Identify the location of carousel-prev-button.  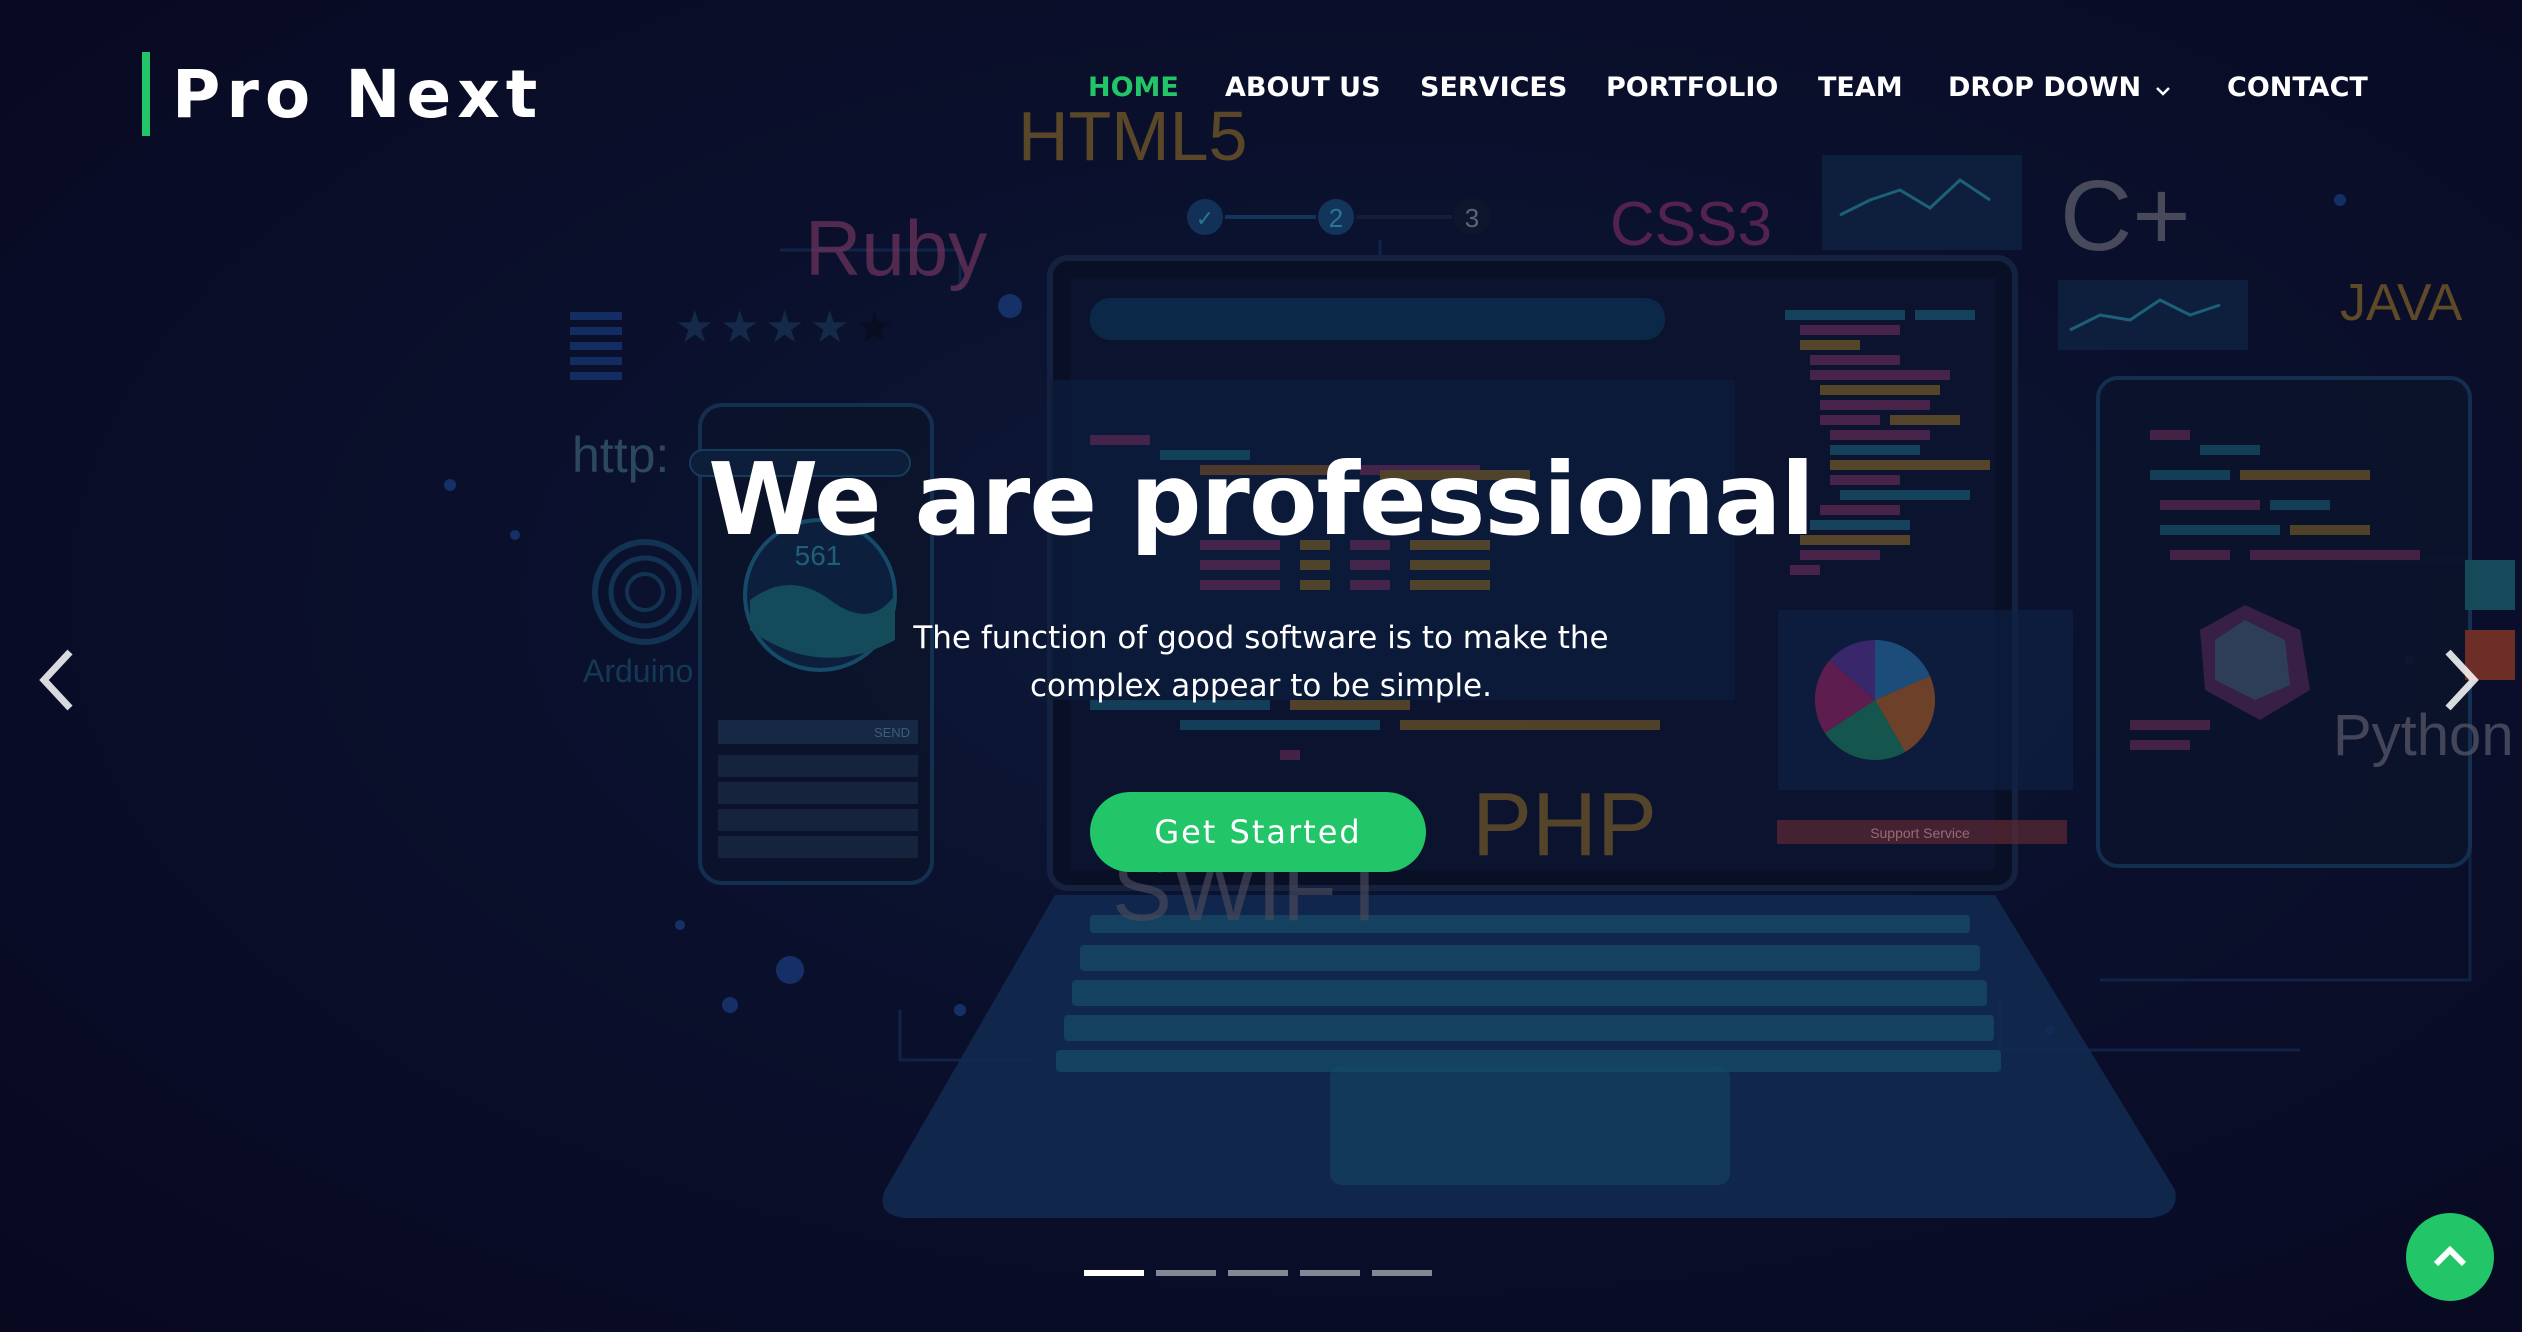
(59, 680).